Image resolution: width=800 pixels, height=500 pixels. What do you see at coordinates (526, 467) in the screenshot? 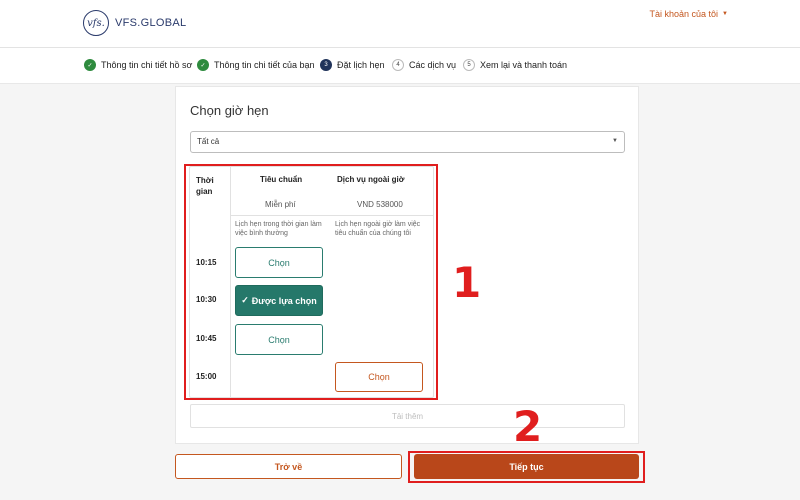
I see `annotation-box-continue` at bounding box center [526, 467].